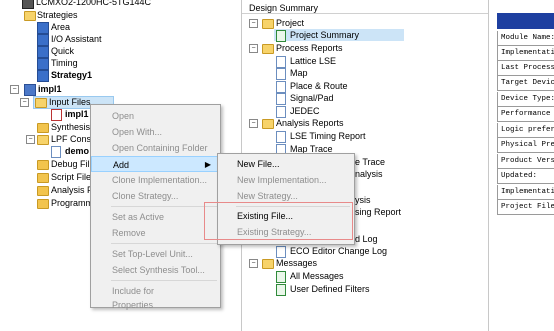 This screenshot has height=331, width=554. Describe the element at coordinates (72, 139) in the screenshot. I see `lpf-label: LPF Const` at that location.